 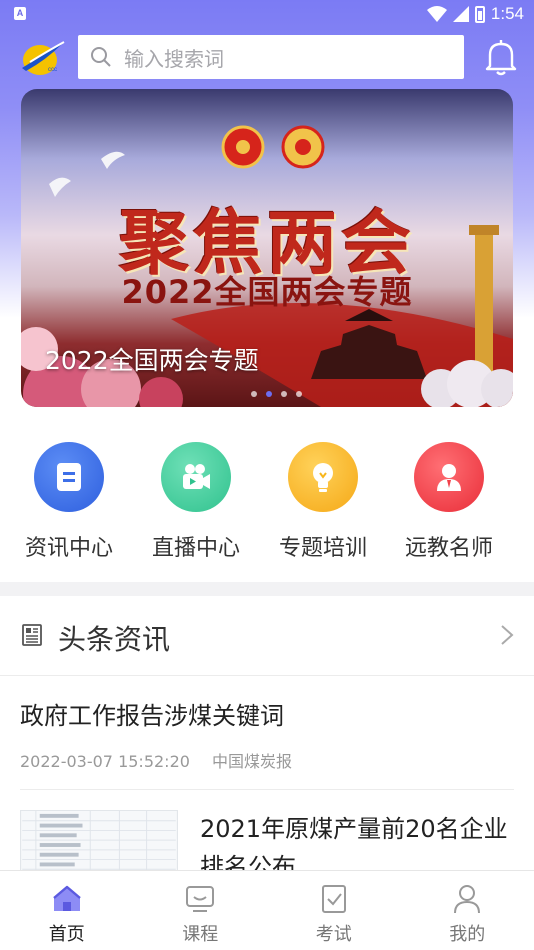 I want to click on banner-subheadline: 2022全国两会专题, so click(x=267, y=292).